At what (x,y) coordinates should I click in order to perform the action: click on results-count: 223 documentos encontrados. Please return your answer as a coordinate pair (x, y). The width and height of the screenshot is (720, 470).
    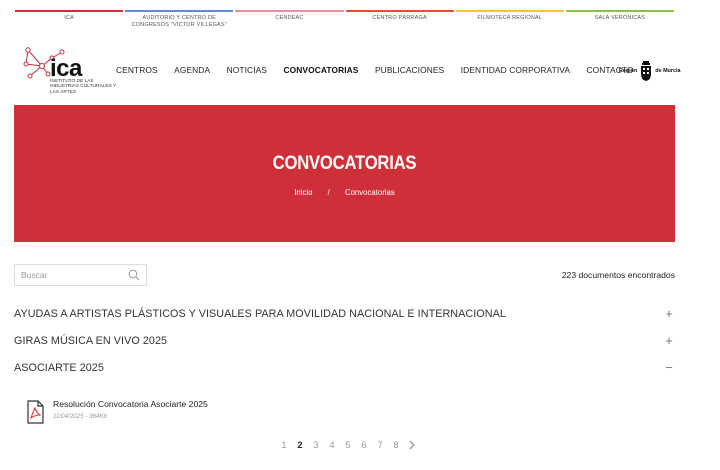
    Looking at the image, I should click on (618, 275).